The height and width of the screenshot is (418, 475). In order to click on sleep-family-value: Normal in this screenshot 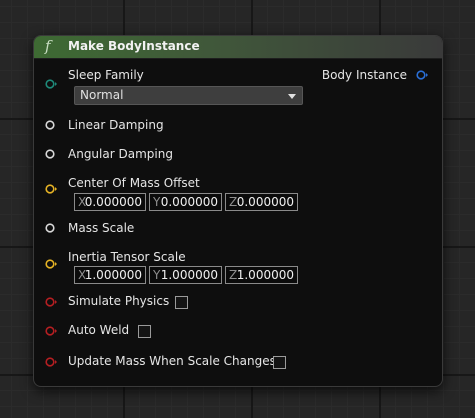, I will do `click(102, 95)`.